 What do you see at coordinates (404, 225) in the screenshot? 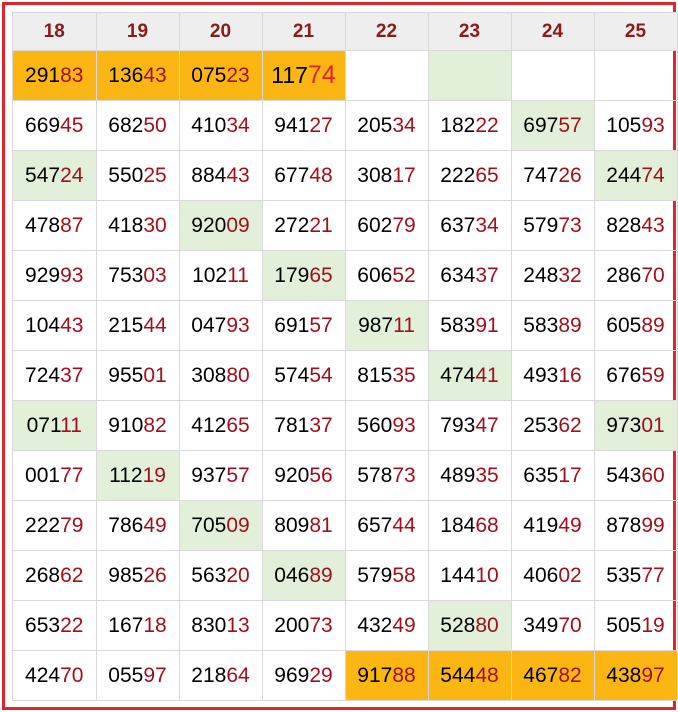
I see `number-tail-digits: 79` at bounding box center [404, 225].